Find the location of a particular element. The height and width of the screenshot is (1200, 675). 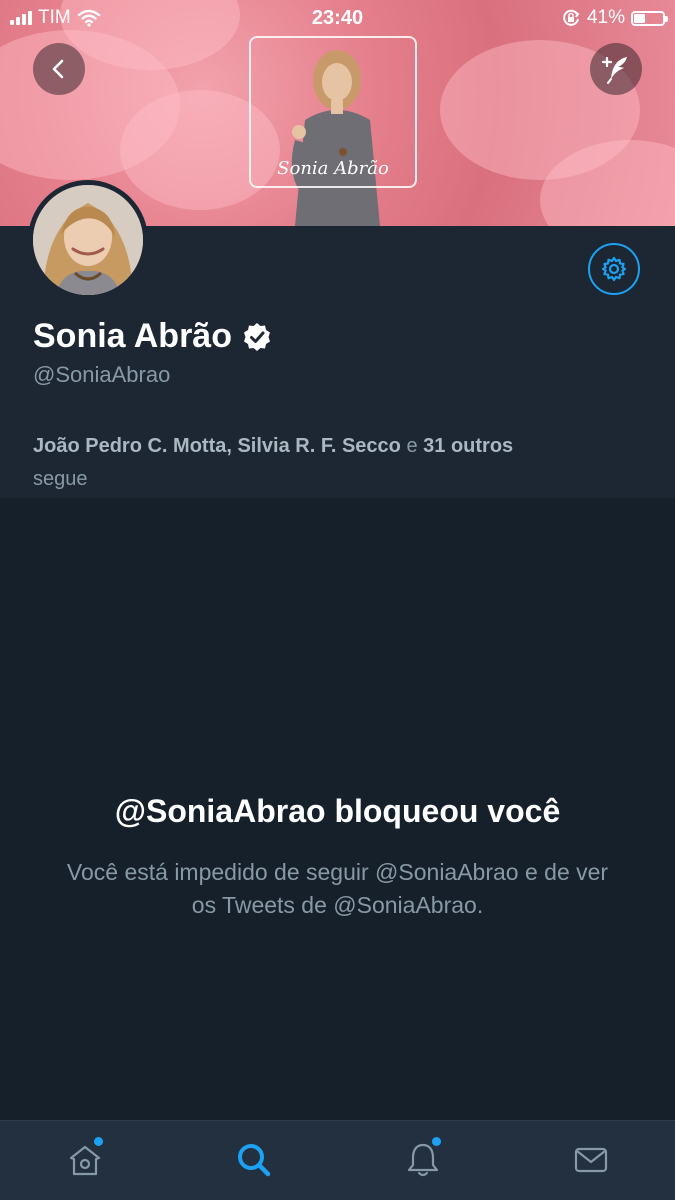

profile-handle: @SoniaAbrao is located at coordinates (102, 374).